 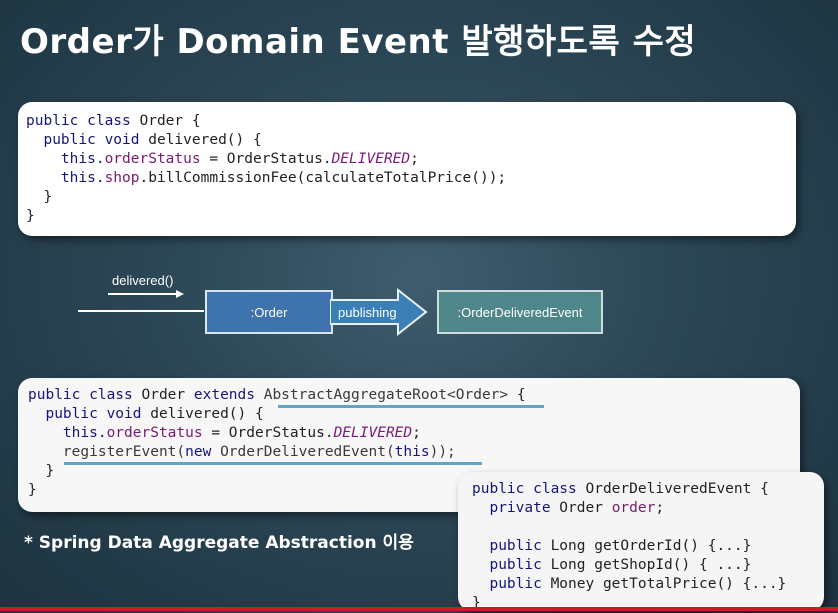 What do you see at coordinates (419, 609) in the screenshot?
I see `video-progress-bar` at bounding box center [419, 609].